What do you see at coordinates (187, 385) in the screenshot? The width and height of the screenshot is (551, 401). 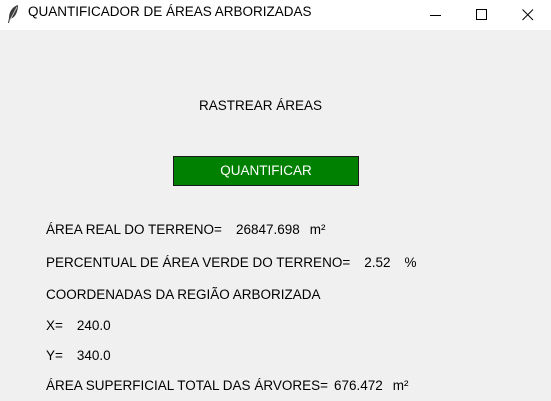 I see `trees-label: ÁREA SUPERFICIAL TOTAL DAS ÁRVORES=` at bounding box center [187, 385].